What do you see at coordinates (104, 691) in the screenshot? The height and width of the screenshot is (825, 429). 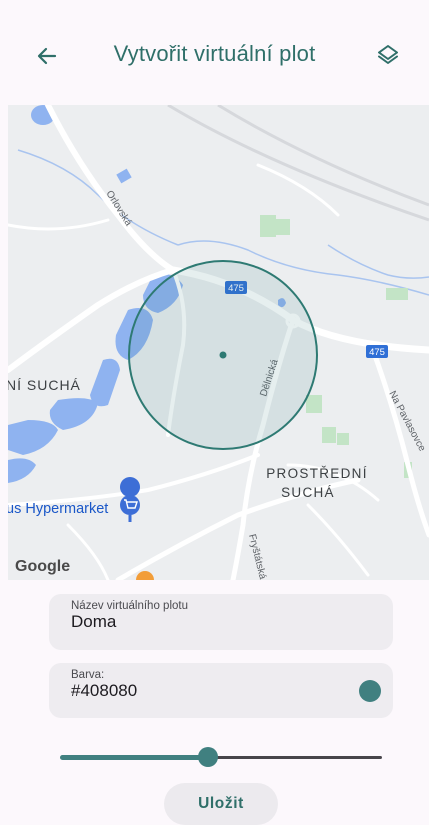 I see `fence-color-input: #408080` at bounding box center [104, 691].